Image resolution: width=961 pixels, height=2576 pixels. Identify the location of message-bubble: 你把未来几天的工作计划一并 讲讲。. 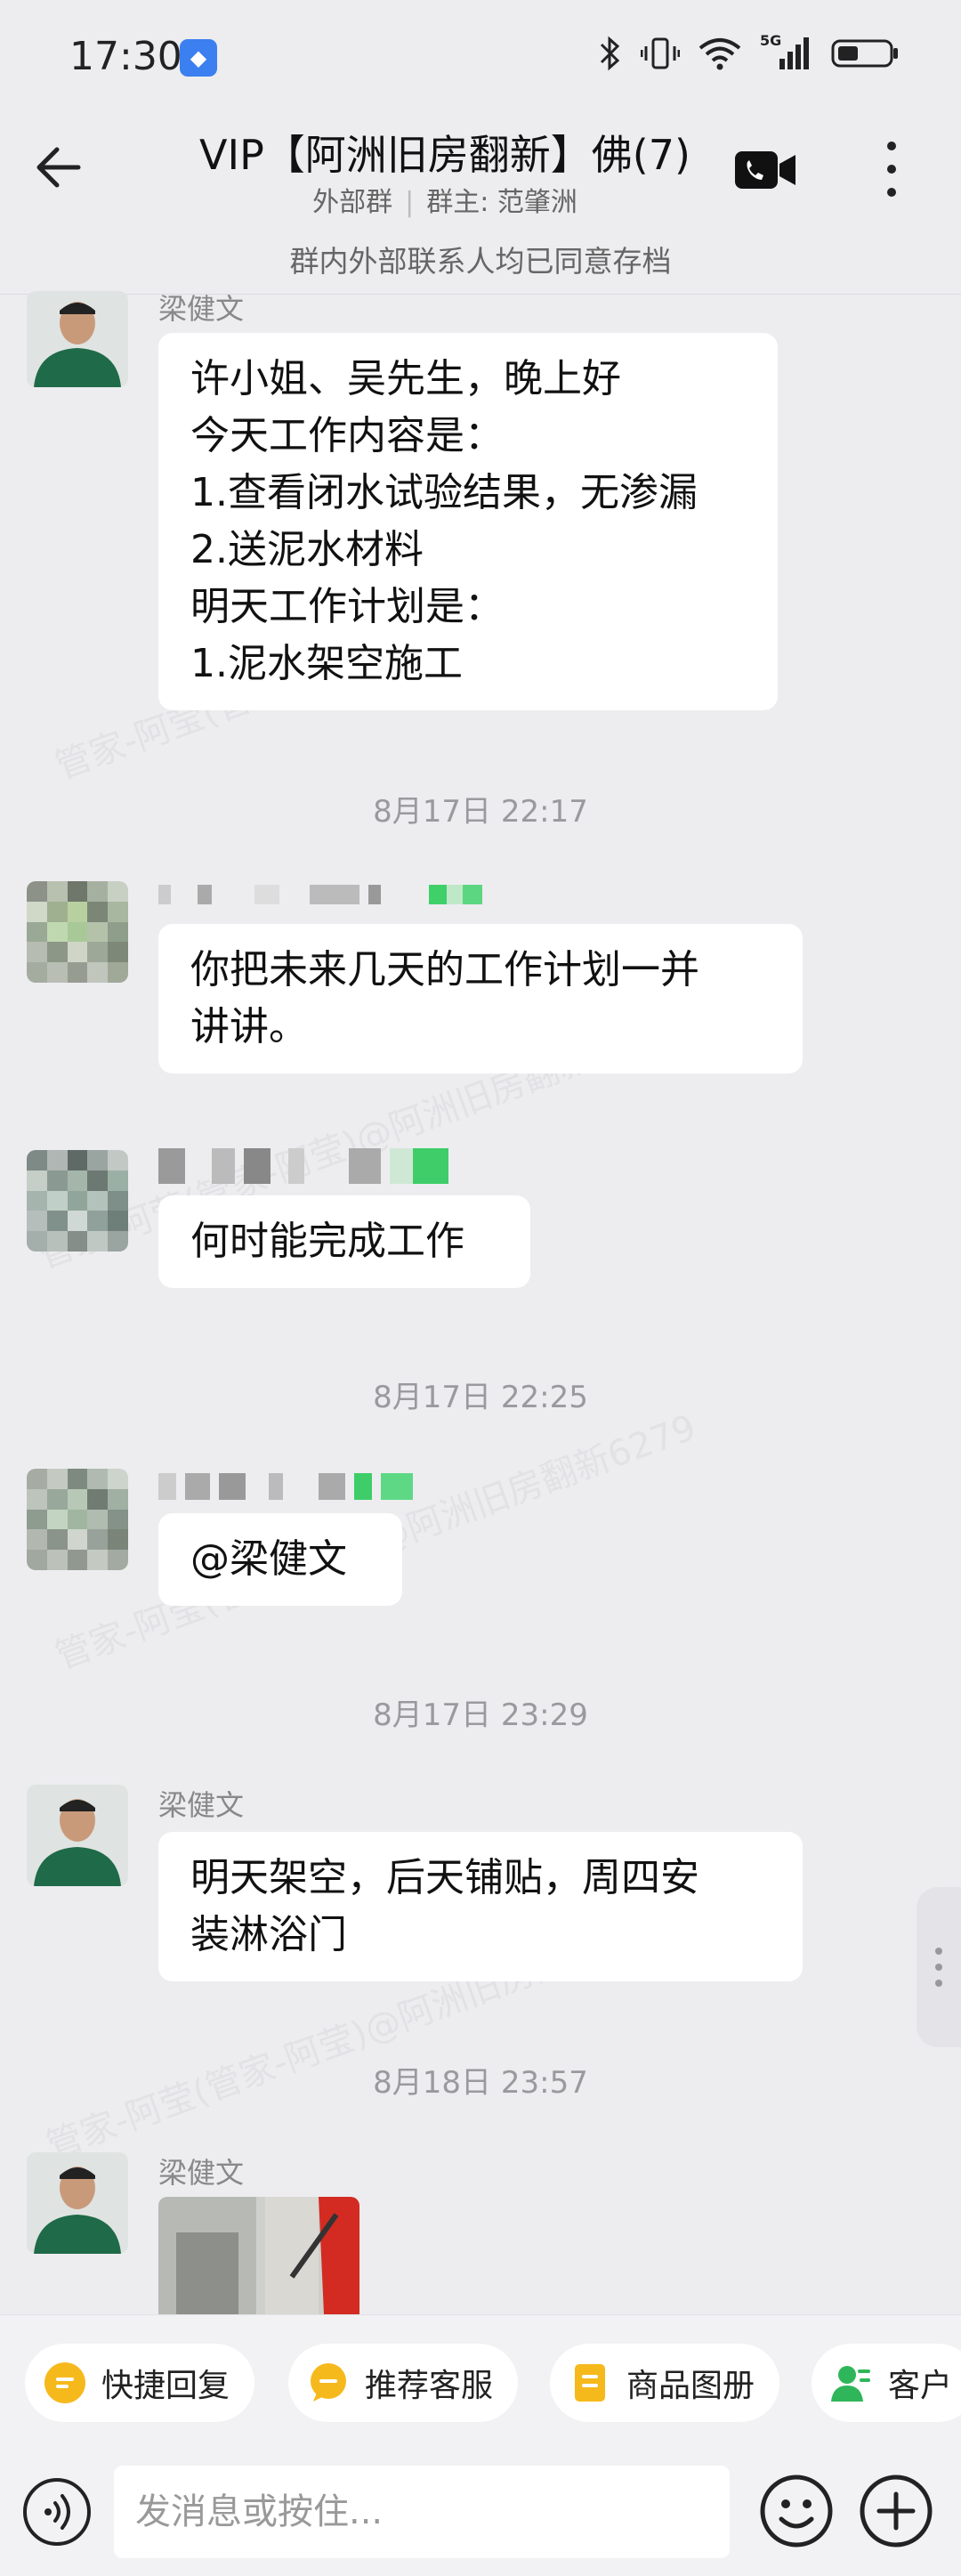
(480, 998).